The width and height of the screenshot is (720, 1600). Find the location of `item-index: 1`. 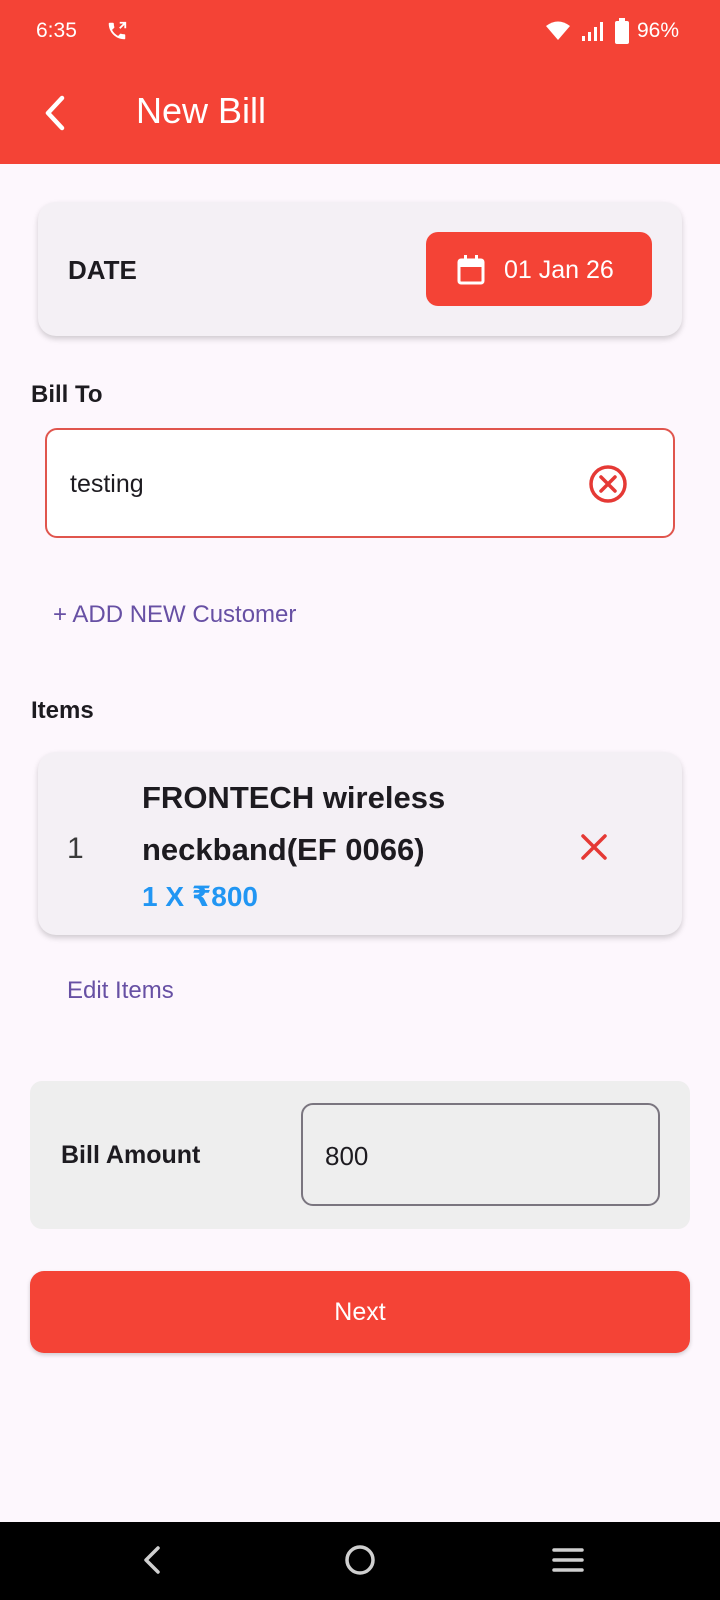

item-index: 1 is located at coordinates (75, 848).